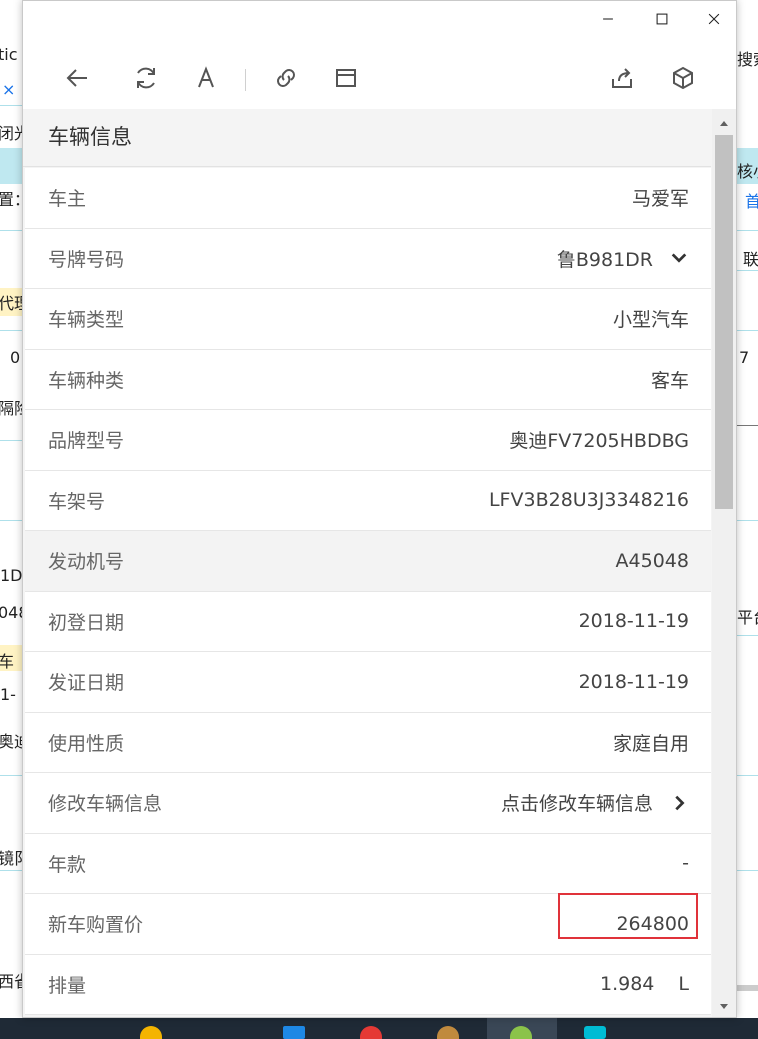  I want to click on mini-program-button, so click(683, 78).